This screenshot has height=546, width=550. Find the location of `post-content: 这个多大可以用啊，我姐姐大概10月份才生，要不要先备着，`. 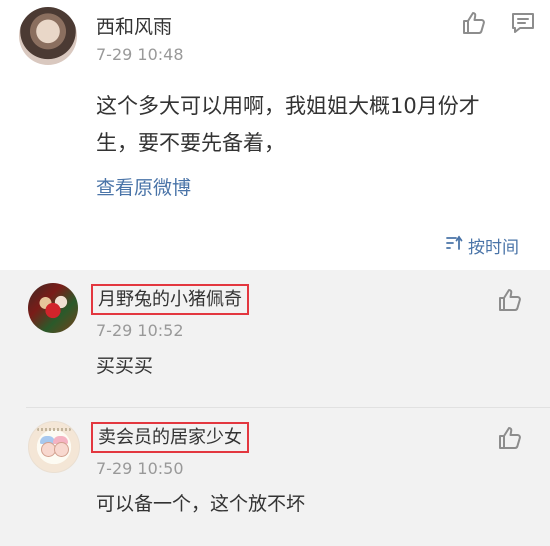

post-content: 这个多大可以用啊，我姐姐大概10月份才生，要不要先备着， is located at coordinates (288, 124).